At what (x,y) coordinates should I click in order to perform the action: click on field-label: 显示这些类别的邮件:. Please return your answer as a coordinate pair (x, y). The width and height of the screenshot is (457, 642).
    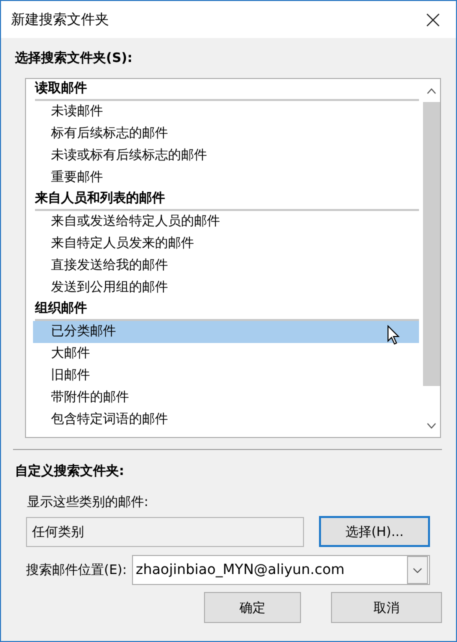
    Looking at the image, I should click on (88, 502).